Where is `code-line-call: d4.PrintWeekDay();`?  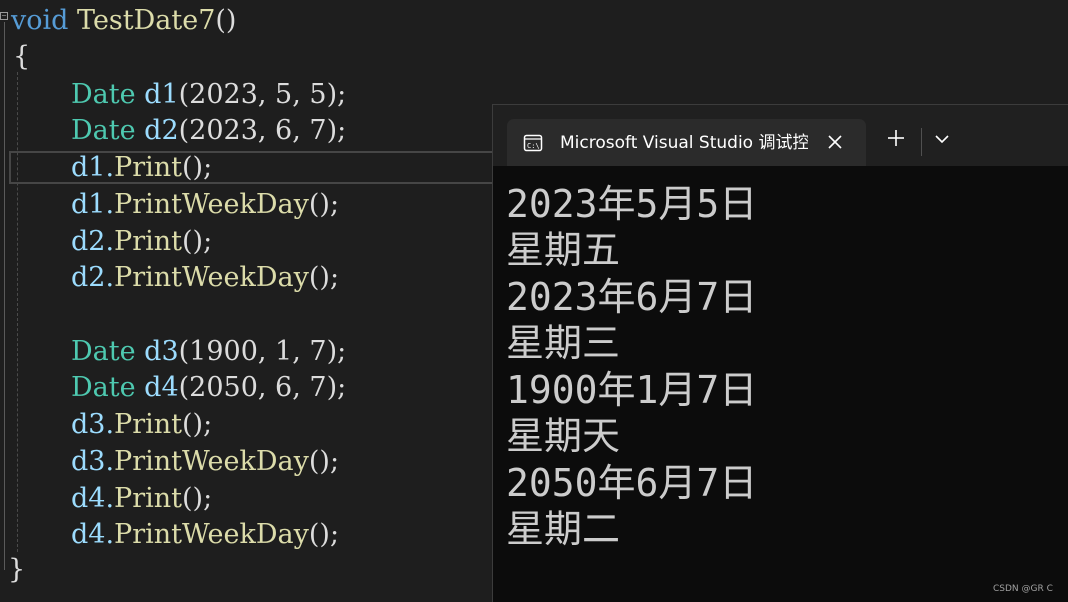 code-line-call: d4.PrintWeekDay(); is located at coordinates (205, 535).